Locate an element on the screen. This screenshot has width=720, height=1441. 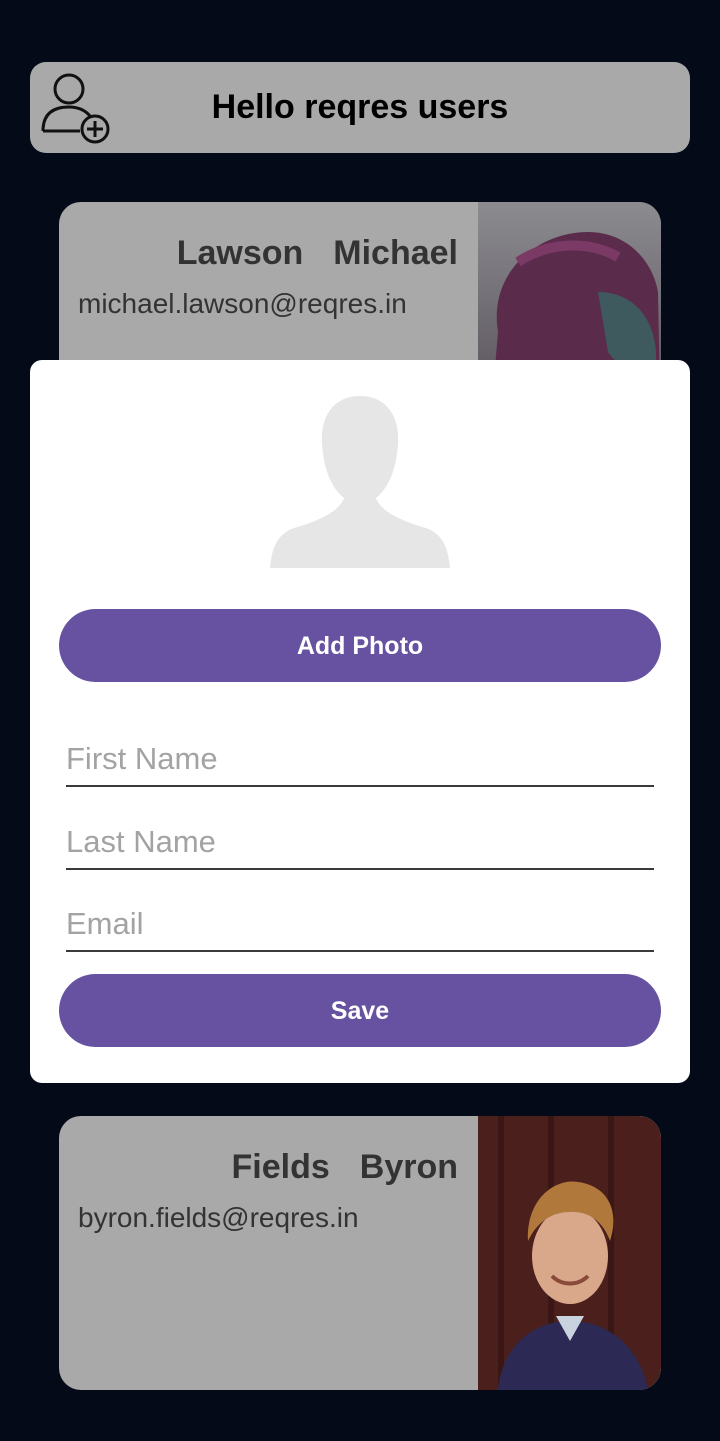
person-silhouette-icon is located at coordinates (360, 482).